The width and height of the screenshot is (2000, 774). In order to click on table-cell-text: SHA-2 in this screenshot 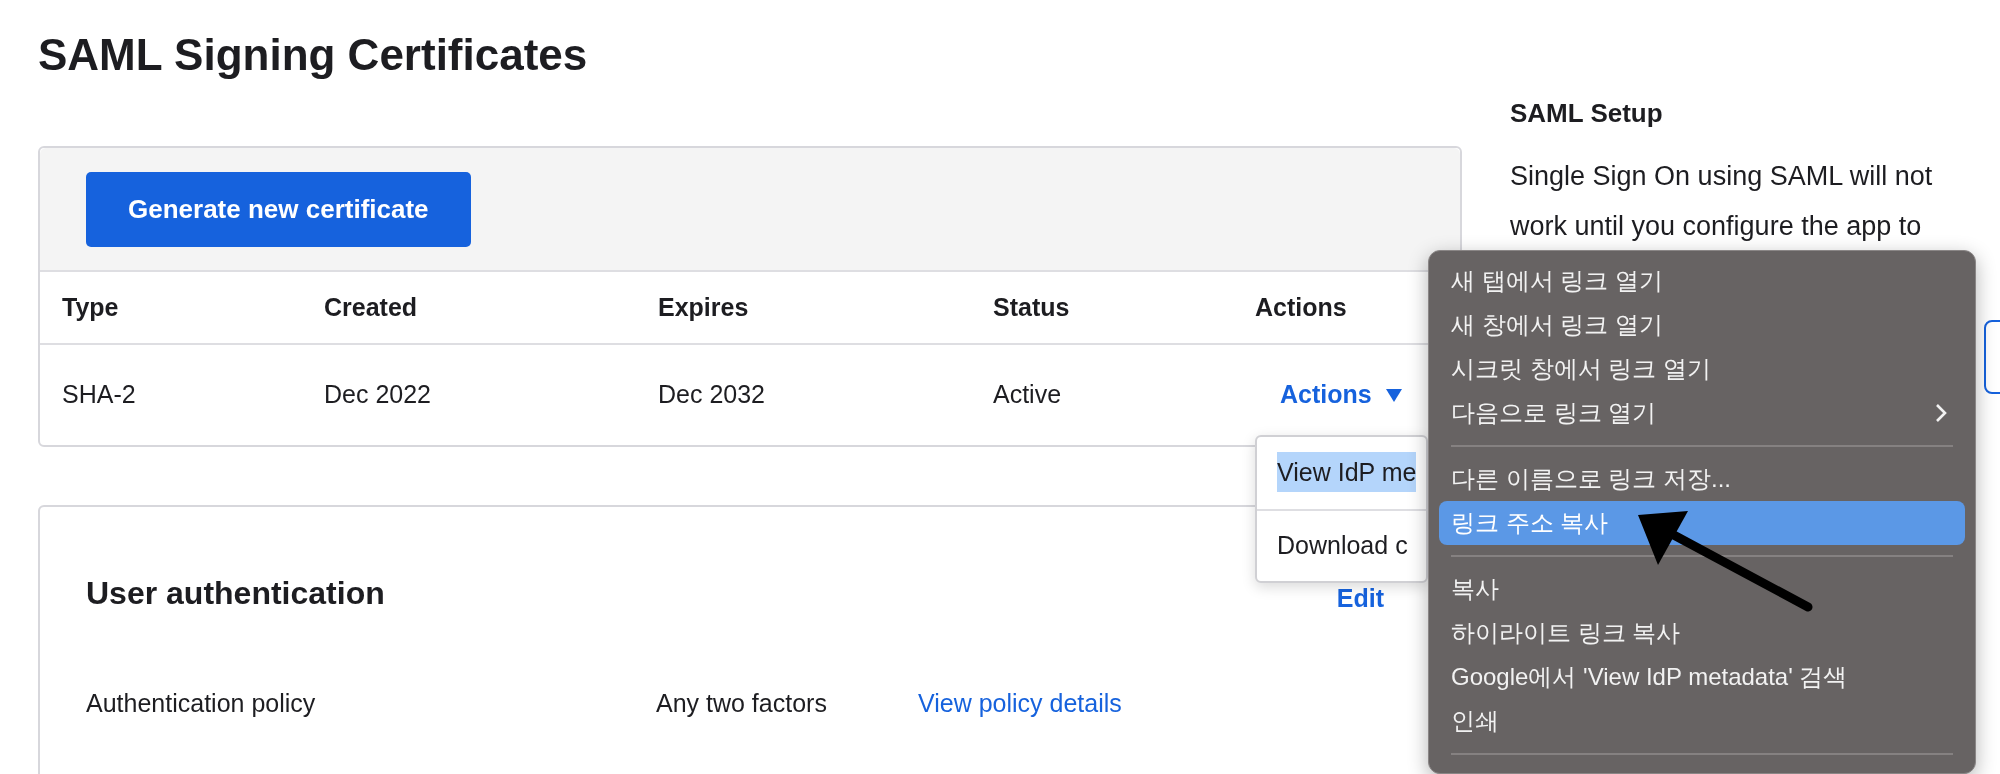, I will do `click(99, 395)`.